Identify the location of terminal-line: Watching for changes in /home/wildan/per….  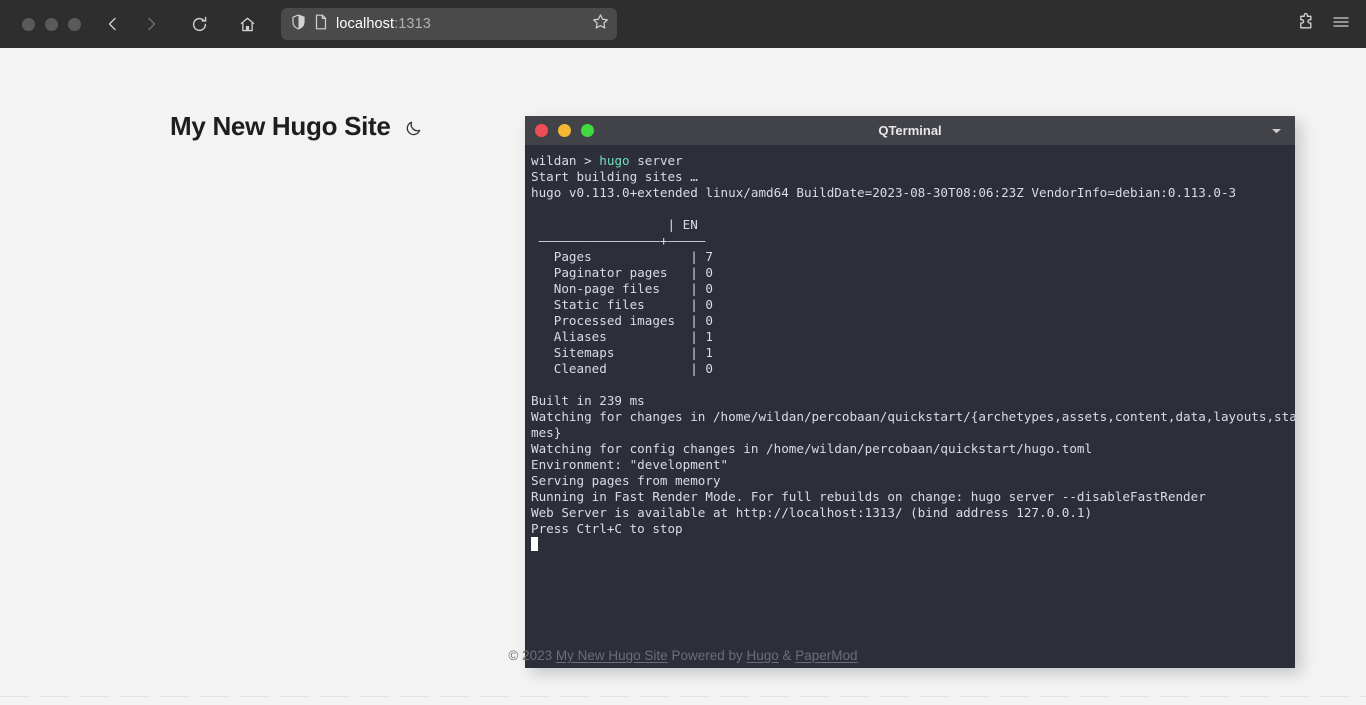
(913, 416).